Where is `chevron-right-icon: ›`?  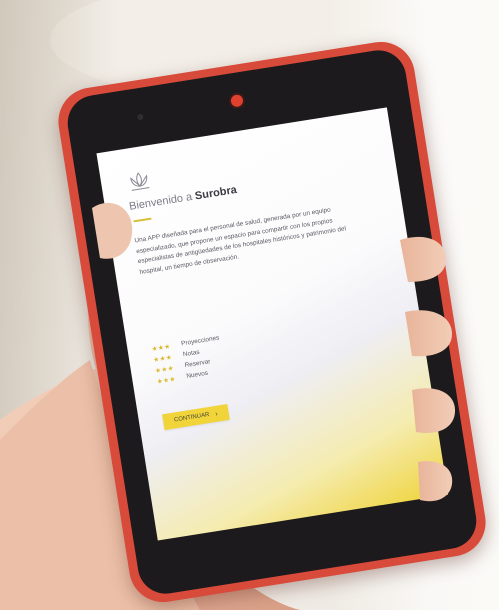
chevron-right-icon: › is located at coordinates (216, 414).